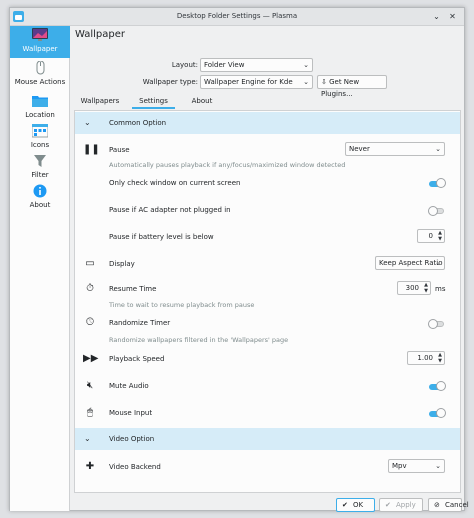 The image size is (474, 518). I want to click on sidebar-item-about: About, so click(40, 198).